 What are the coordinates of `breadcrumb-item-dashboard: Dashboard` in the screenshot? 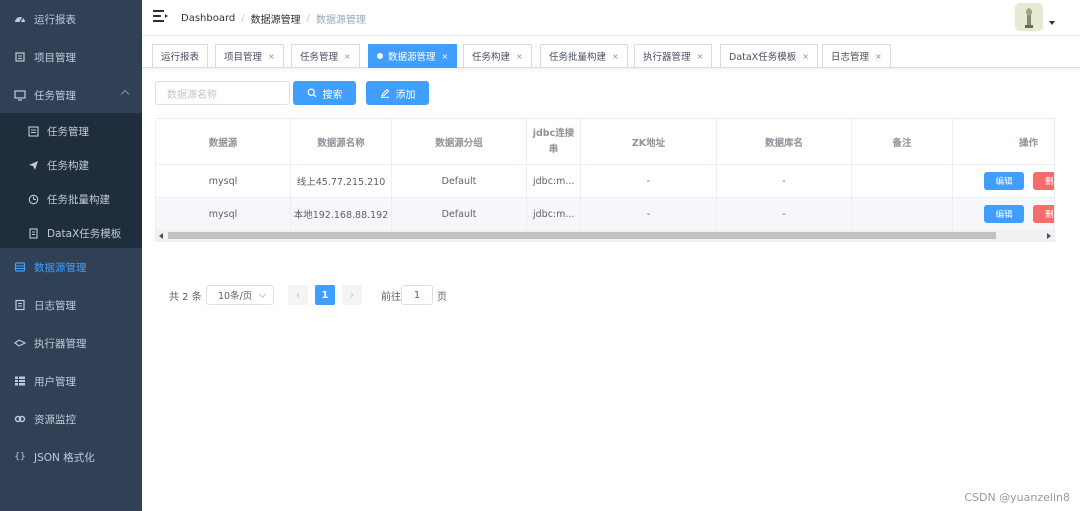 It's located at (208, 18).